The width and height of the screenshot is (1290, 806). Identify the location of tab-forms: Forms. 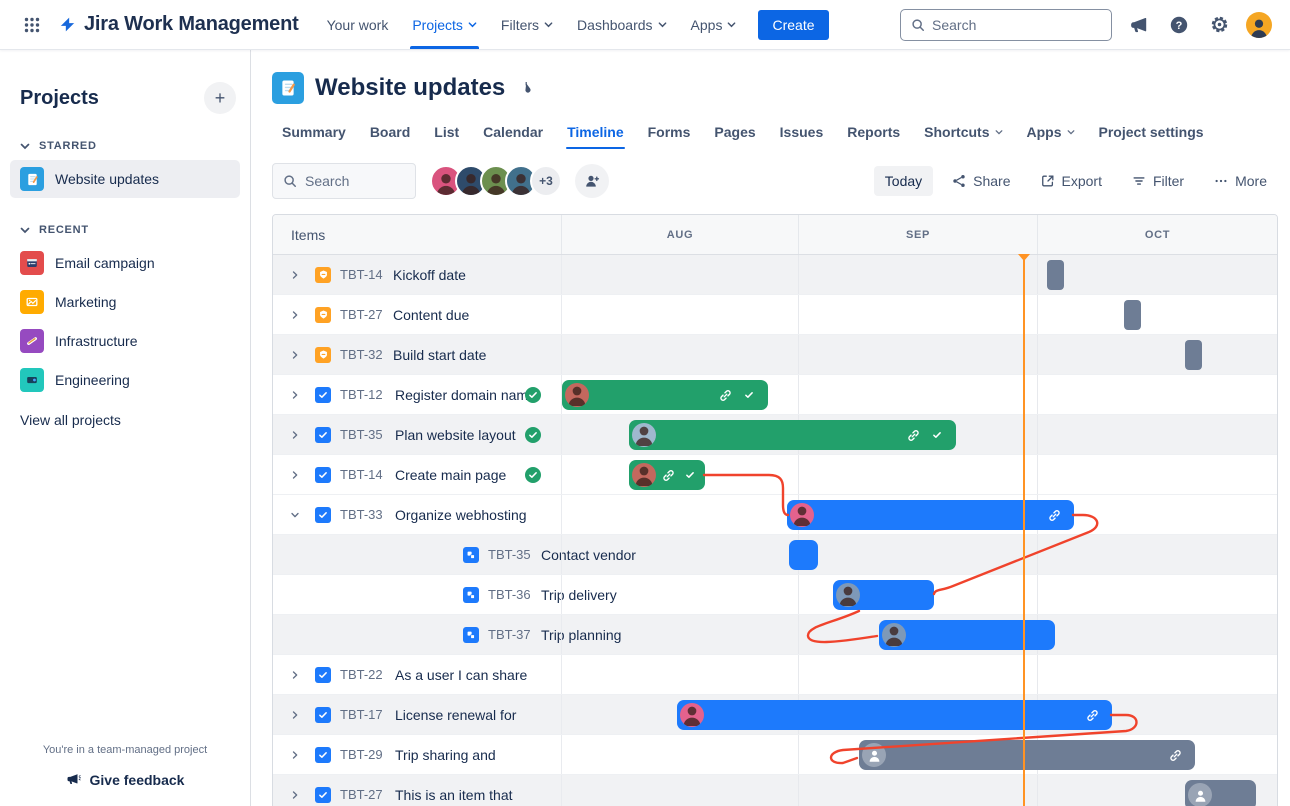
(669, 132).